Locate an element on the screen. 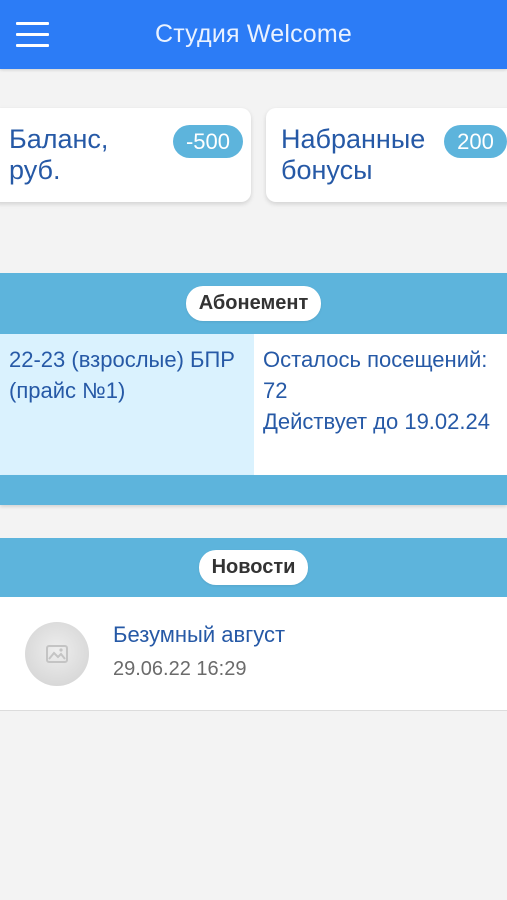 The image size is (507, 900). app-header: Студия Welcome is located at coordinates (253, 34).